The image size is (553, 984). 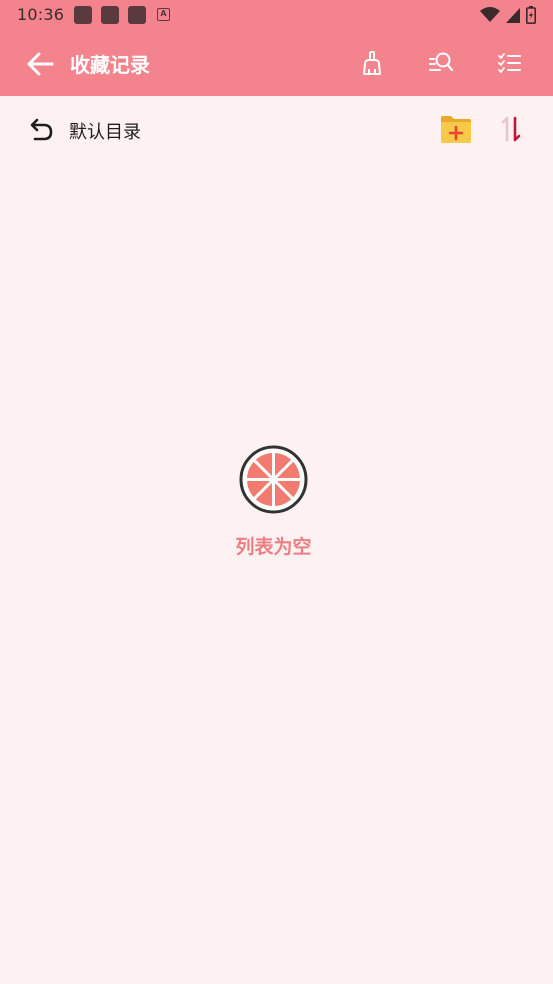 I want to click on status-bar: 10:36 A, so click(x=276, y=15).